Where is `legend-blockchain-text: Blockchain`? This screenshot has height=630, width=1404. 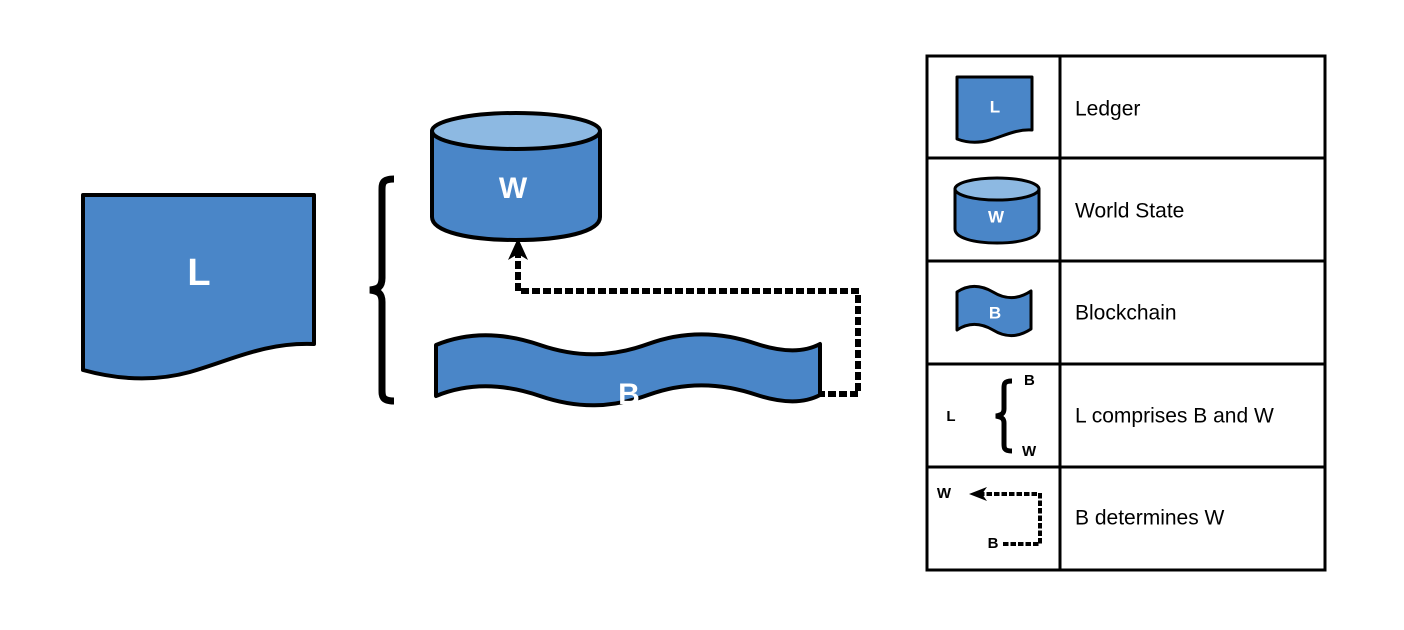 legend-blockchain-text: Blockchain is located at coordinates (1126, 313).